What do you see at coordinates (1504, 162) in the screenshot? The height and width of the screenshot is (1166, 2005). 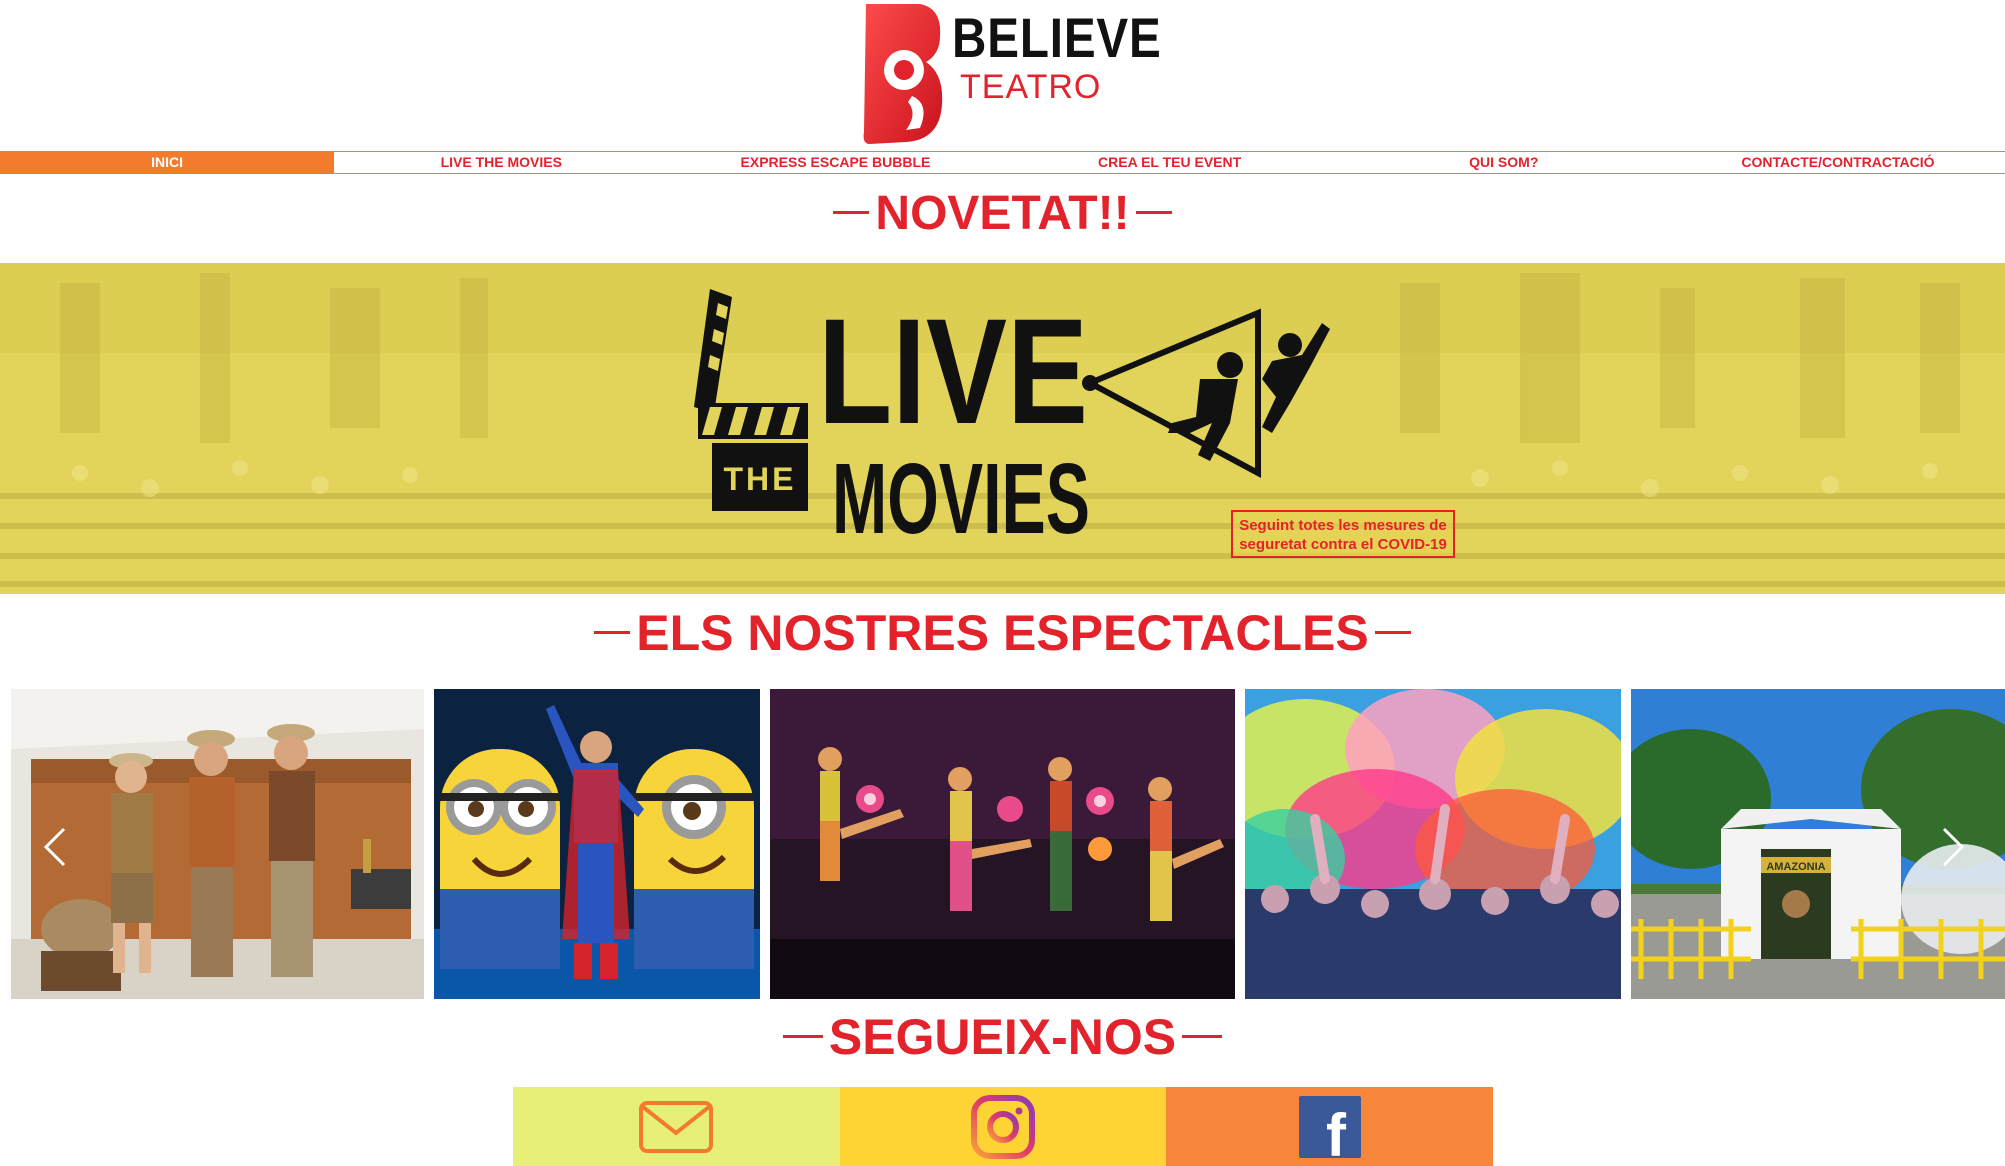 I see `nav-item-qui-som: QUI SOM?` at bounding box center [1504, 162].